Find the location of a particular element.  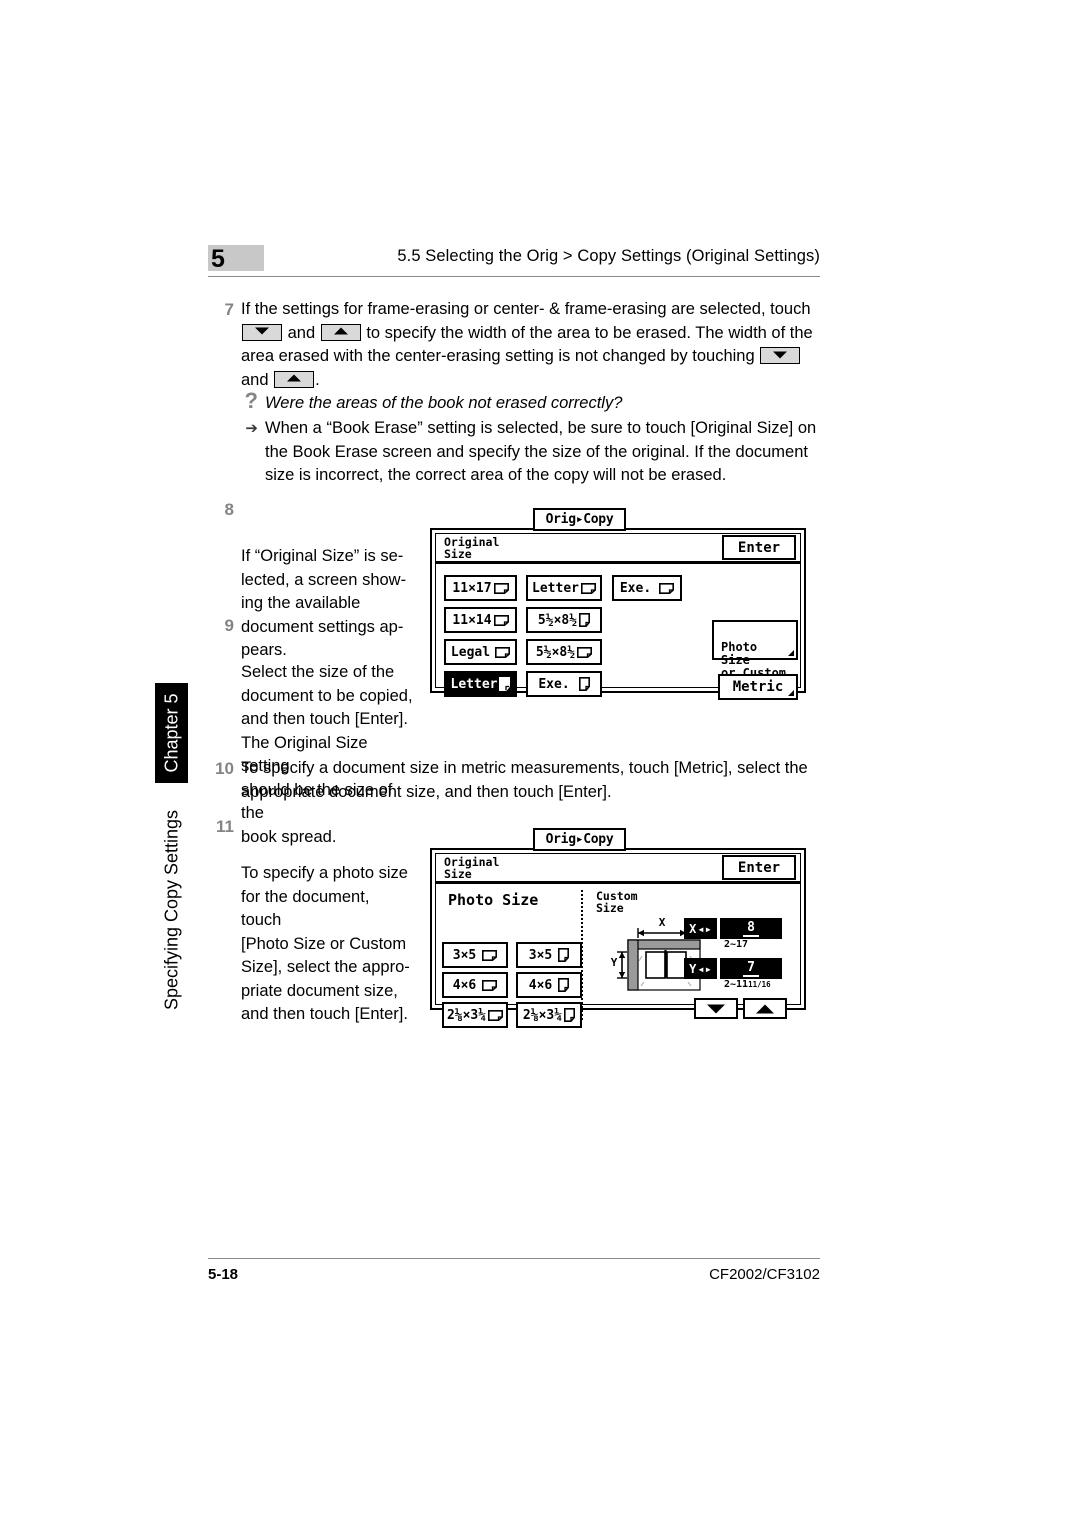

photo-button-2eighth-x-3quarter-landscape: 2⅛×3¼ is located at coordinates (475, 1015).